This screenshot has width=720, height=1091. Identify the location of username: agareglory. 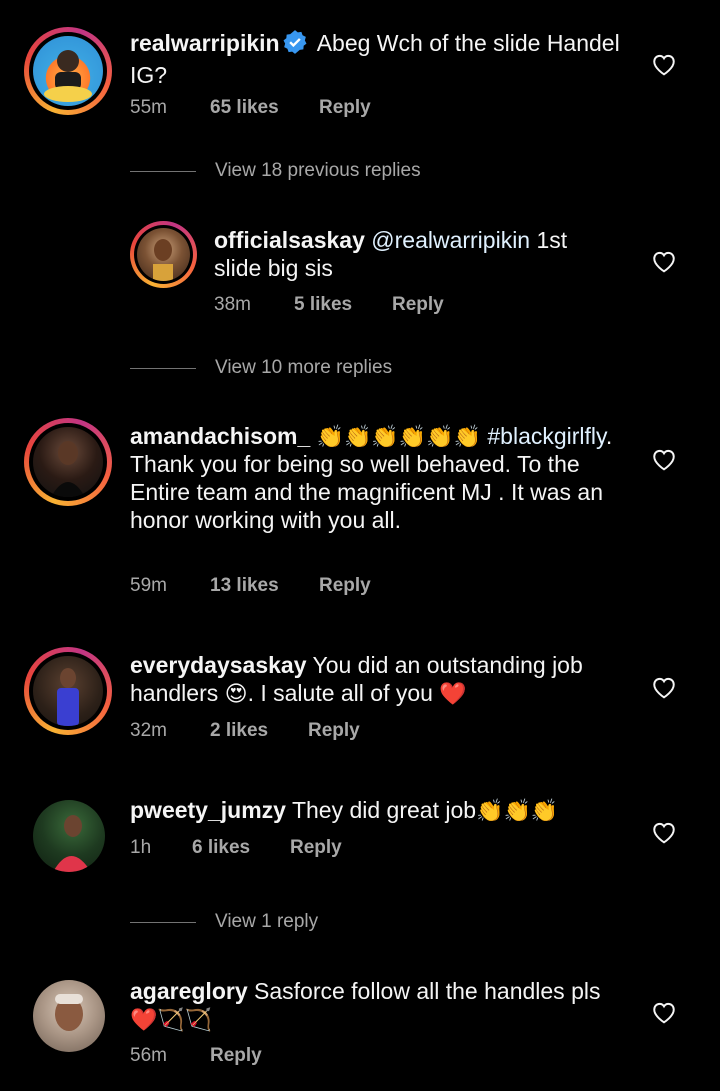
(189, 991).